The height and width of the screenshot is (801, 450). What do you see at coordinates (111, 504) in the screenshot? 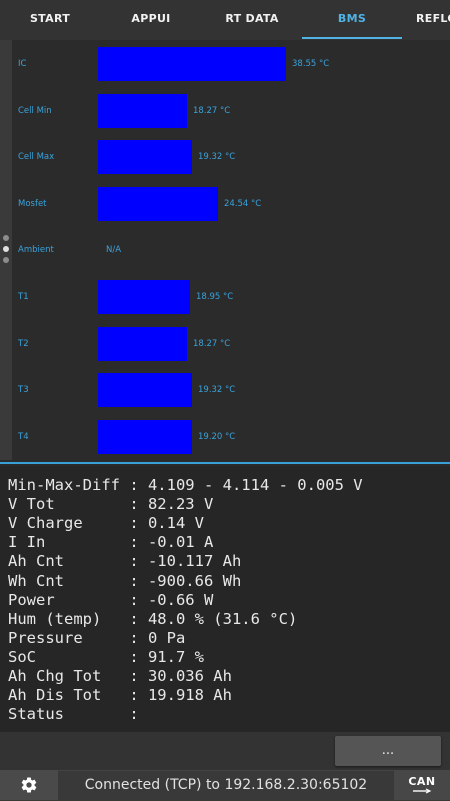
I see `data-line: V Tot : 82.23 V` at bounding box center [111, 504].